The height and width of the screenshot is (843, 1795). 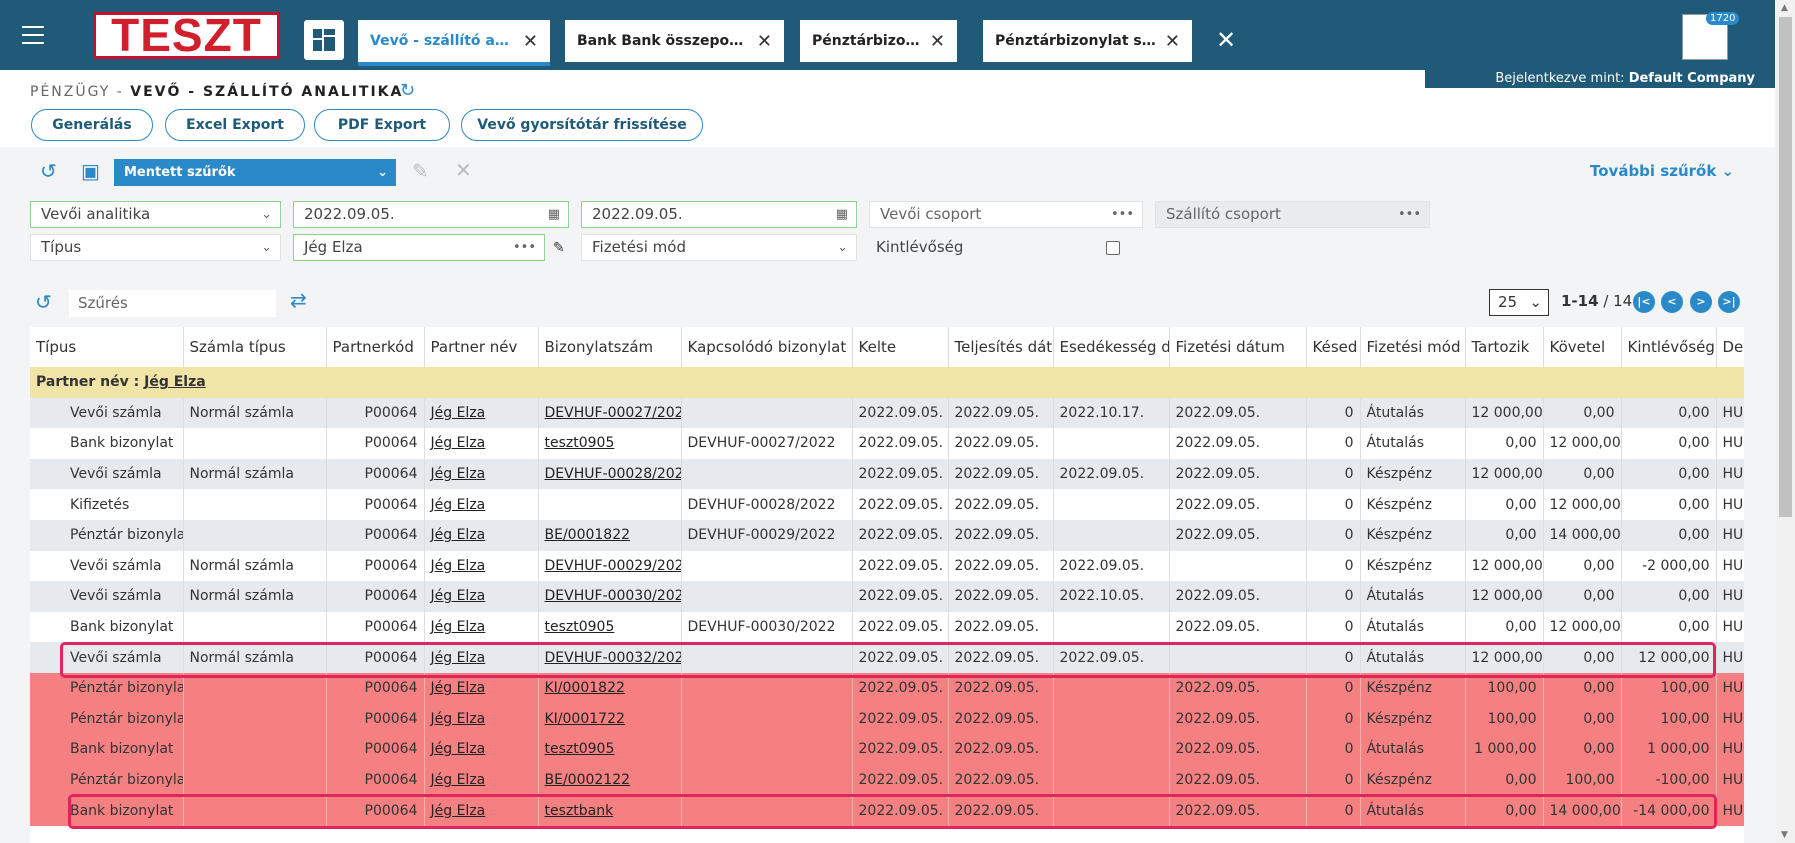 What do you see at coordinates (1238, 347) in the screenshot?
I see `column-header: Fizetési dátum` at bounding box center [1238, 347].